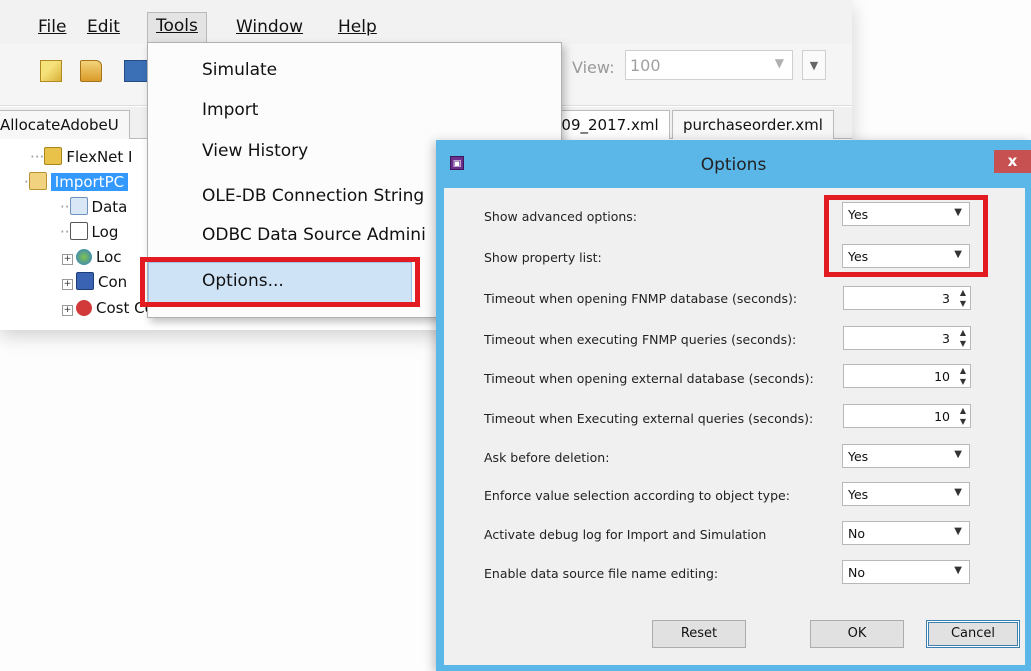 The height and width of the screenshot is (671, 1031). What do you see at coordinates (51, 71) in the screenshot?
I see `new-file-icon` at bounding box center [51, 71].